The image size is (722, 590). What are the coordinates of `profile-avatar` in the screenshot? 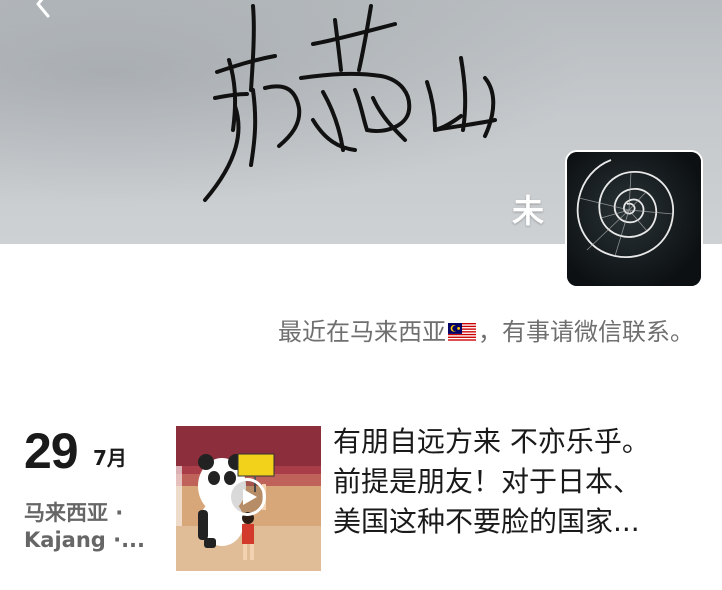 It's located at (634, 219).